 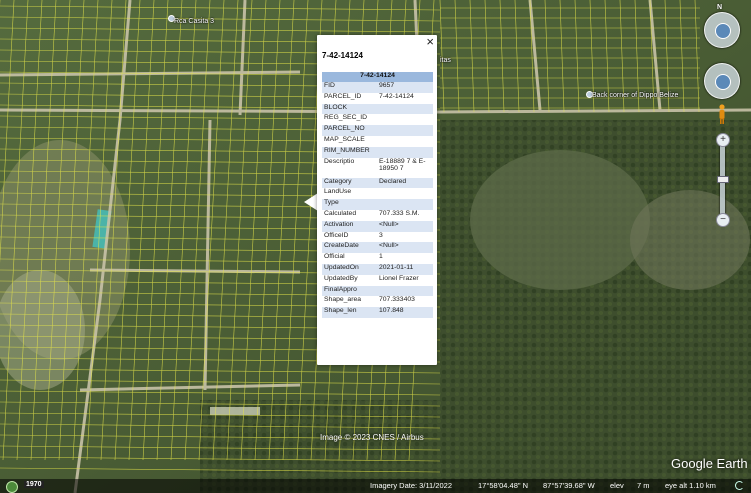 What do you see at coordinates (399, 213) in the screenshot?
I see `attribute-value: 707.333 S.M.` at bounding box center [399, 213].